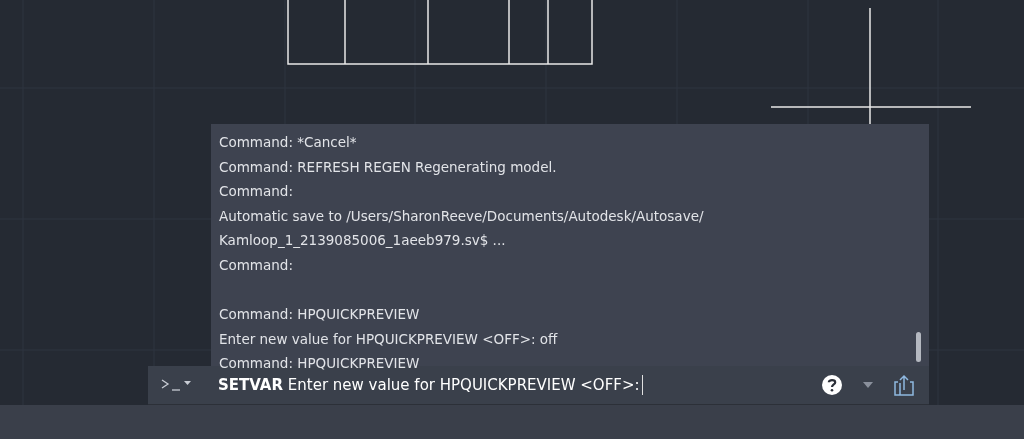  What do you see at coordinates (388, 339) in the screenshot?
I see `history-line: Enter new value for HPQUICKPREVIEW <OFF>: off` at bounding box center [388, 339].